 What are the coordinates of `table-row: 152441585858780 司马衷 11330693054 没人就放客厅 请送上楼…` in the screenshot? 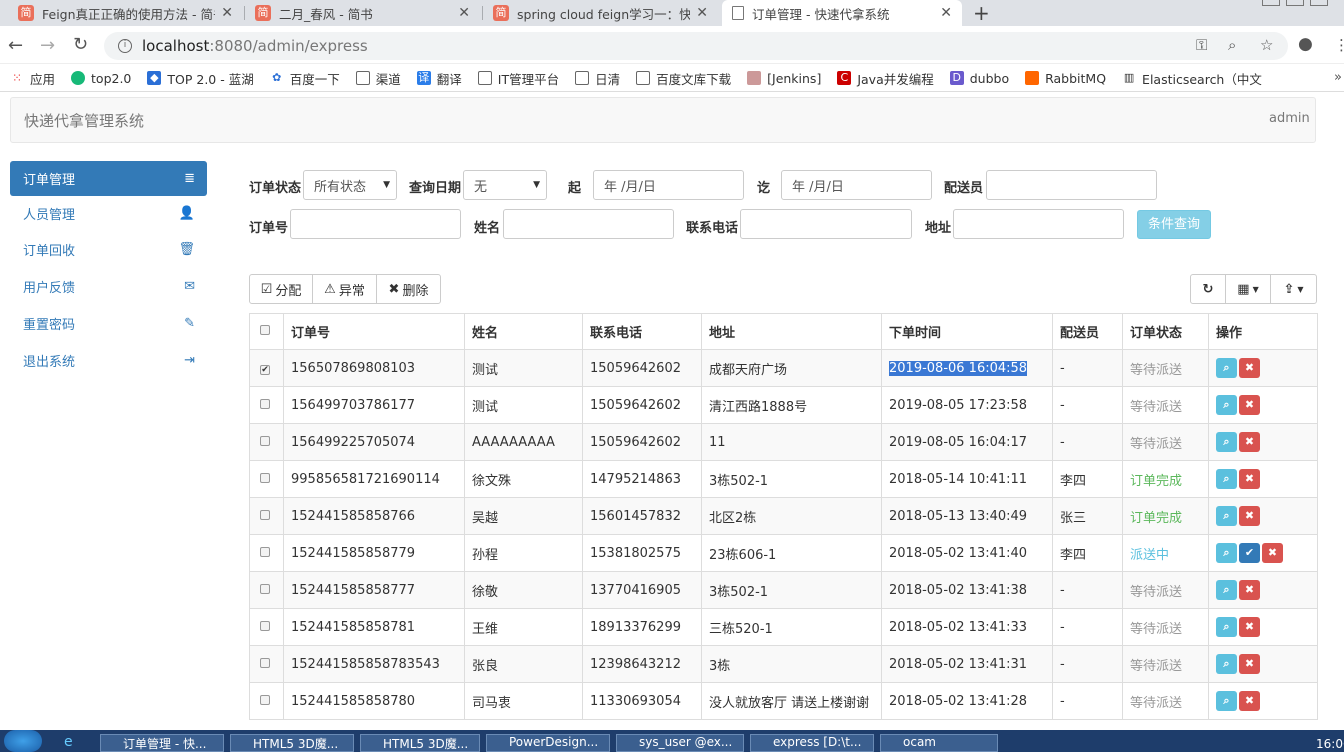 It's located at (783, 701).